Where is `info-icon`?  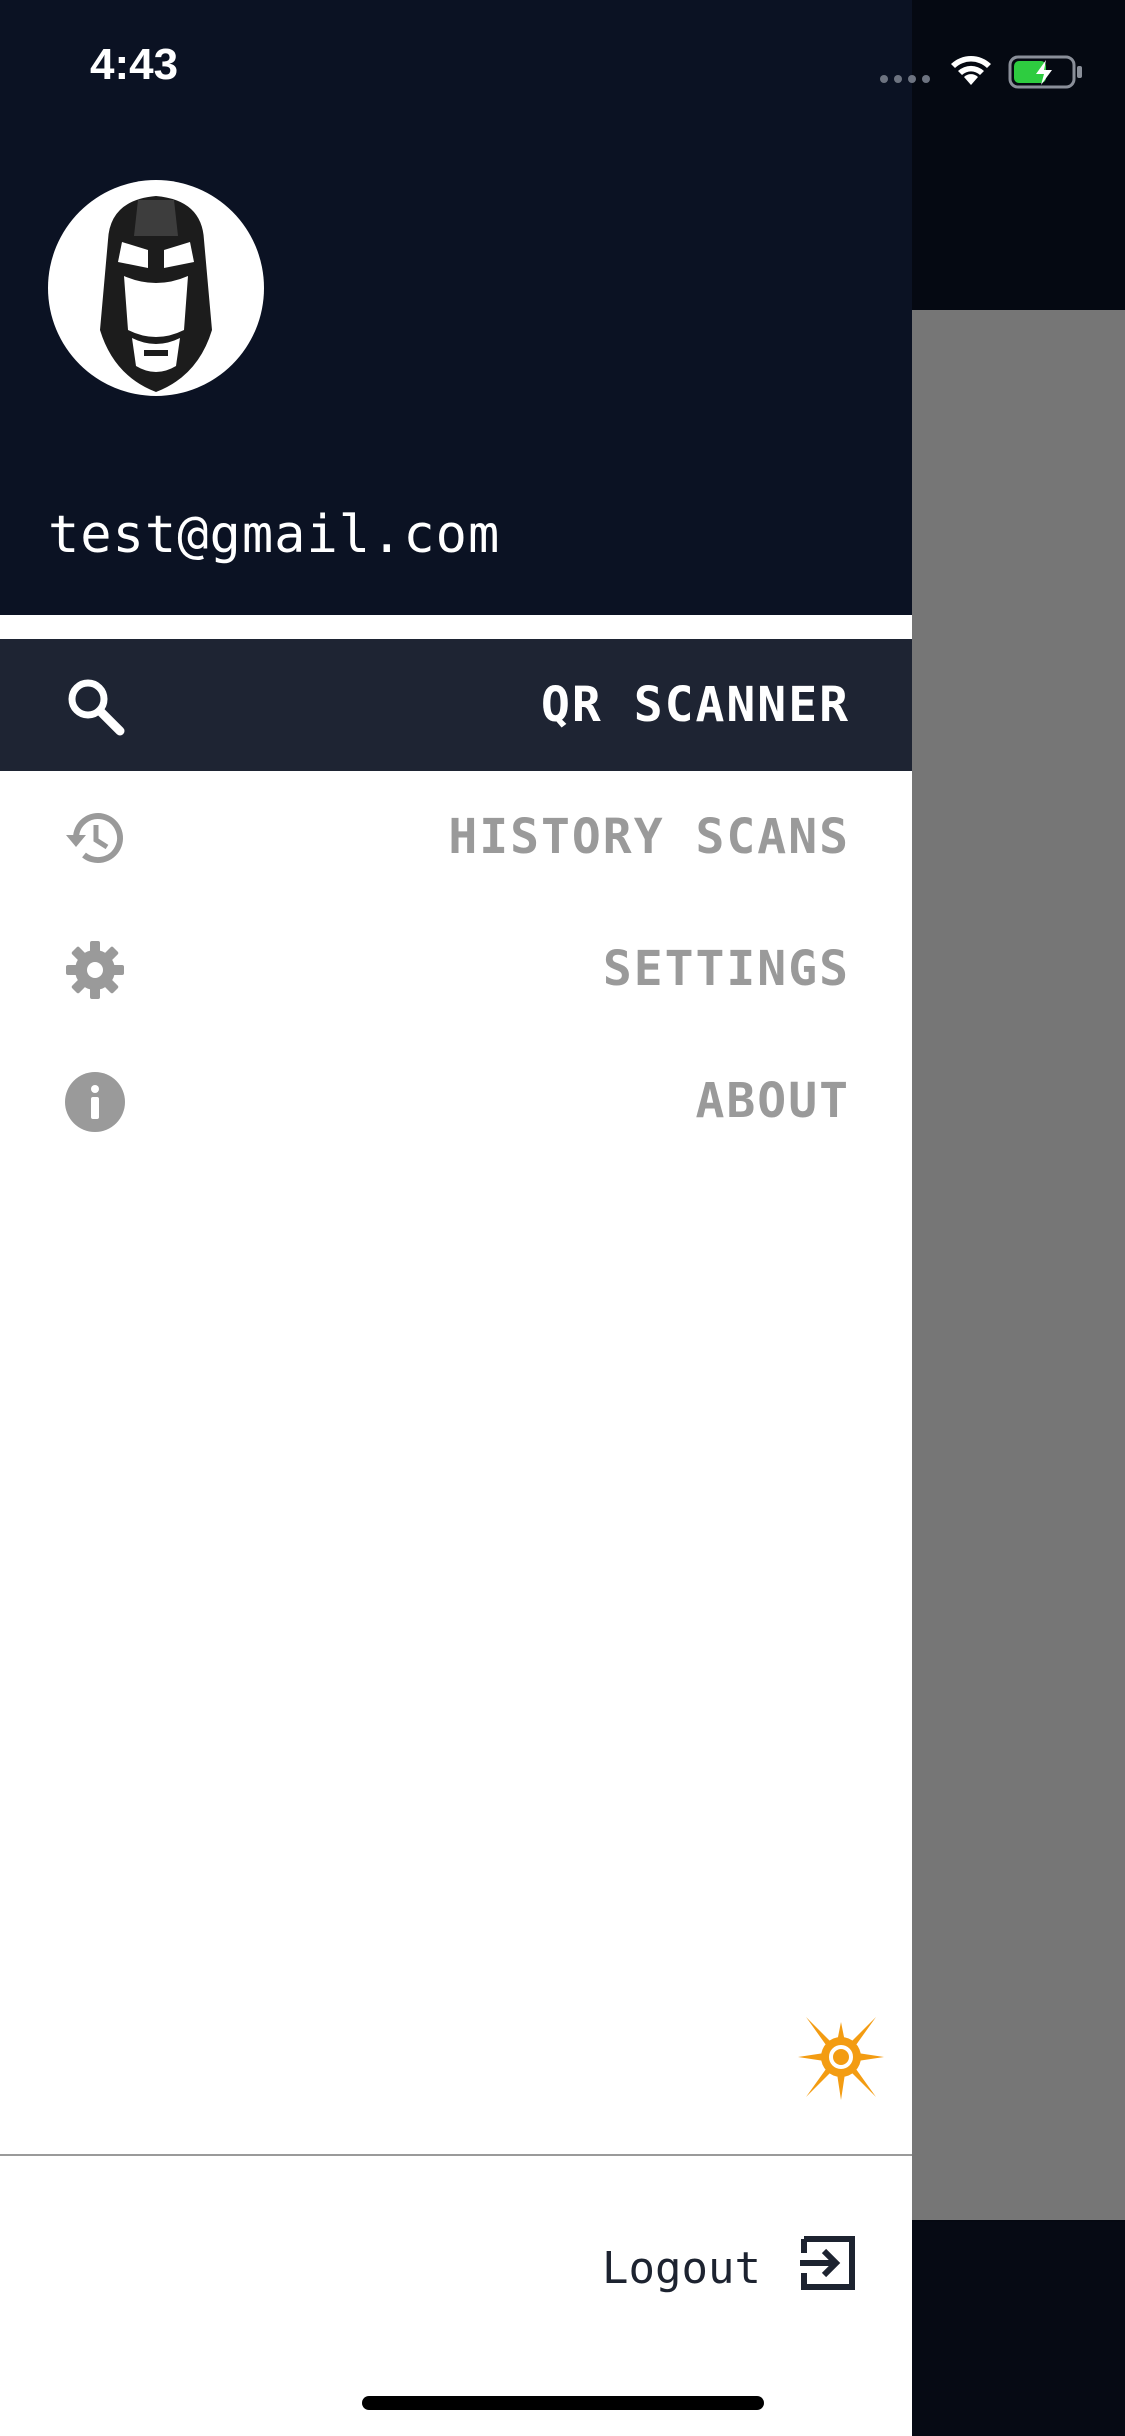 info-icon is located at coordinates (95, 1102).